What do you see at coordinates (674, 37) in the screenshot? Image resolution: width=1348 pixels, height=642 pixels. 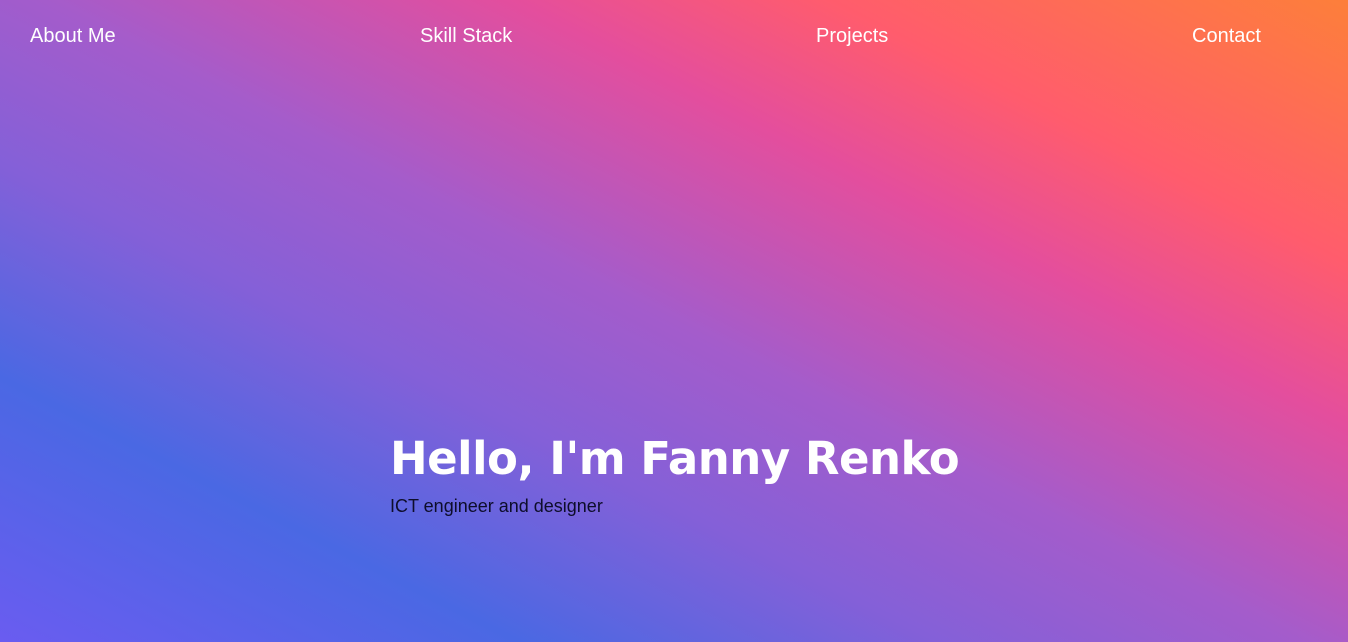 I see `top-navigation: About Me Skill Stack Projects Contact` at bounding box center [674, 37].